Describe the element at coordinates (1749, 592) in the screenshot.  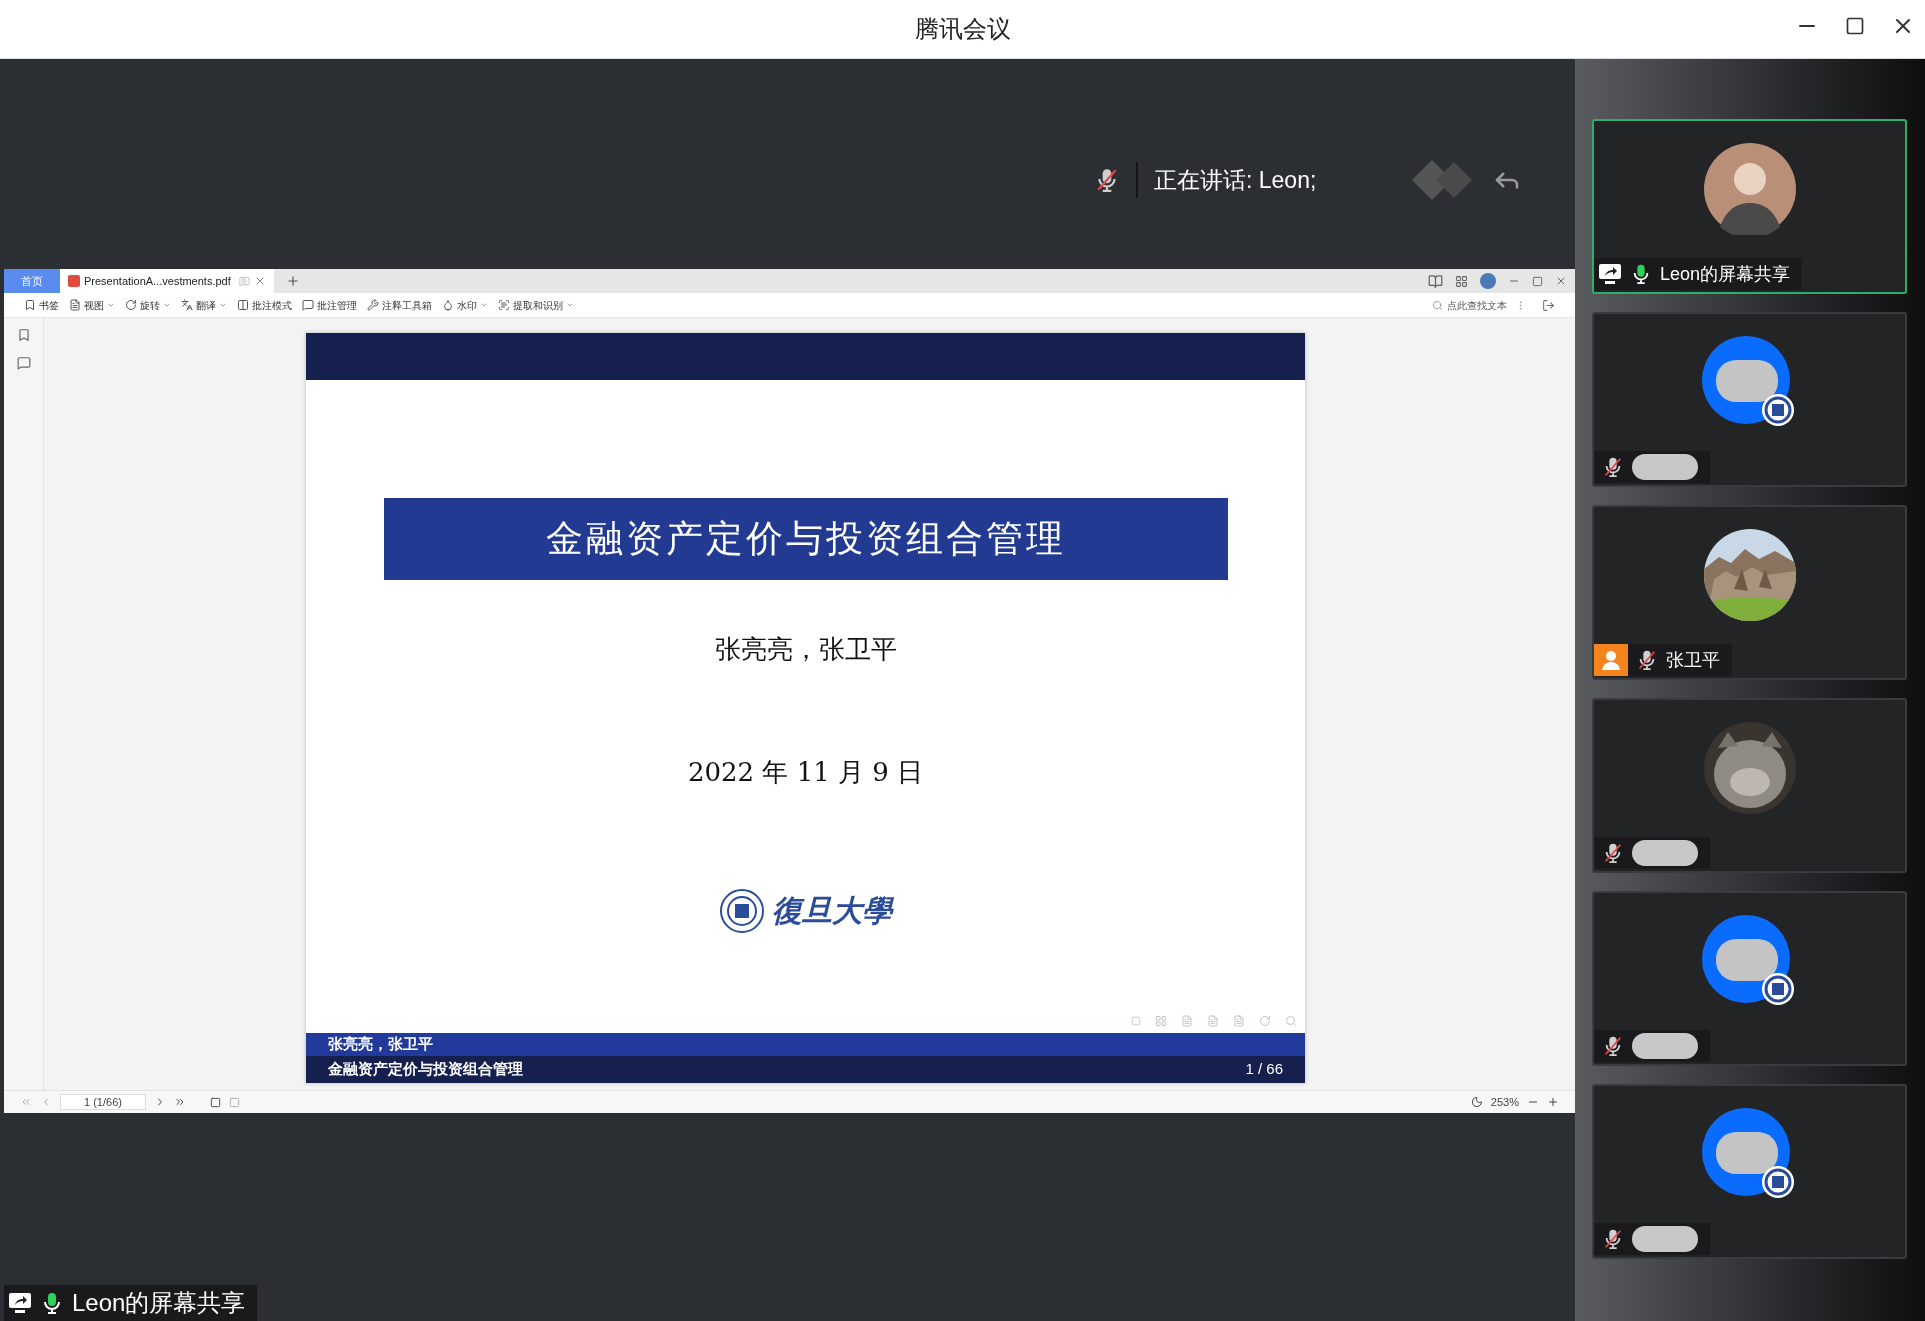
I see `video-tile: 张卫平` at that location.